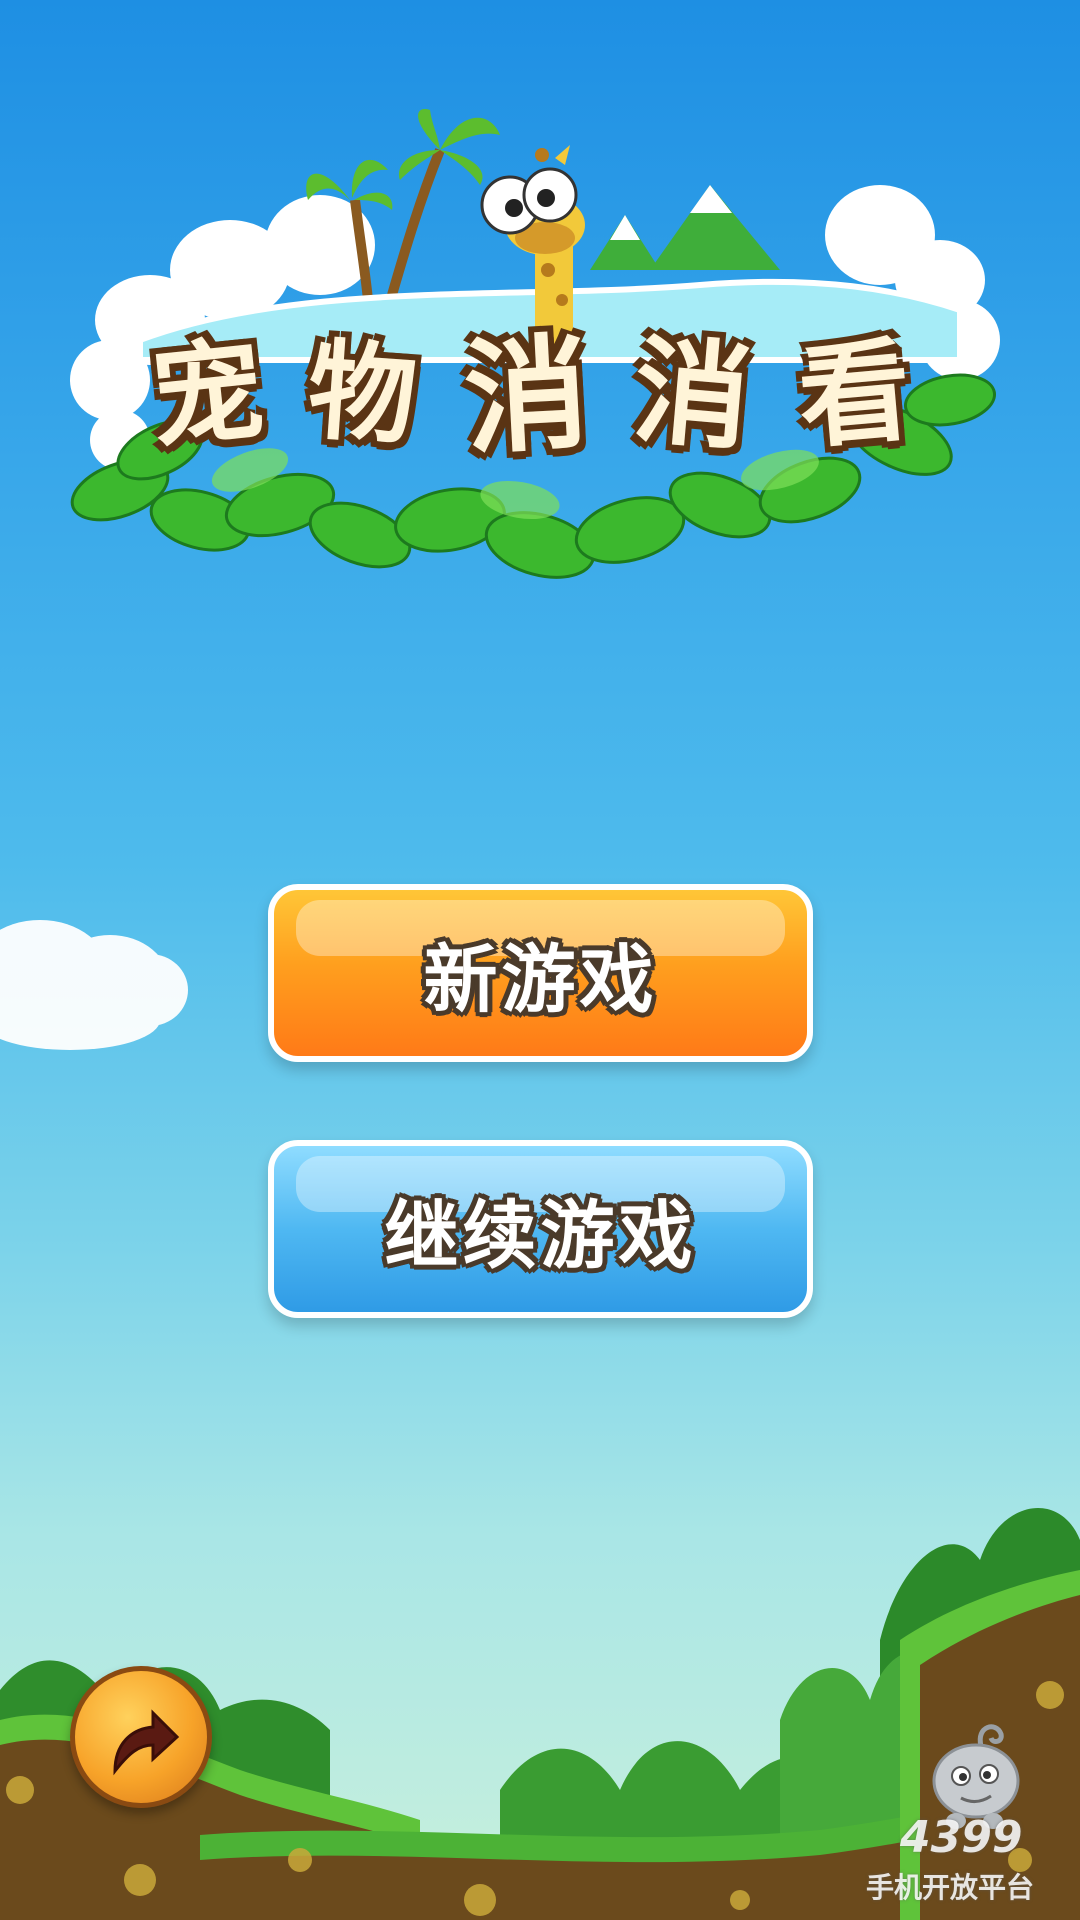  Describe the element at coordinates (855, 395) in the screenshot. I see `title-char-5: 看` at that location.